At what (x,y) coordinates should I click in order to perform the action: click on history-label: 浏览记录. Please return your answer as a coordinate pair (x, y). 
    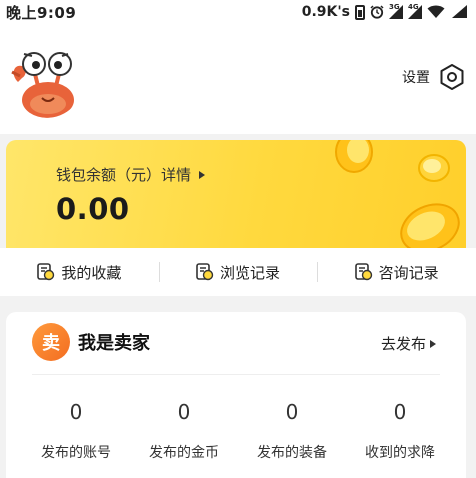
    Looking at the image, I should click on (250, 272).